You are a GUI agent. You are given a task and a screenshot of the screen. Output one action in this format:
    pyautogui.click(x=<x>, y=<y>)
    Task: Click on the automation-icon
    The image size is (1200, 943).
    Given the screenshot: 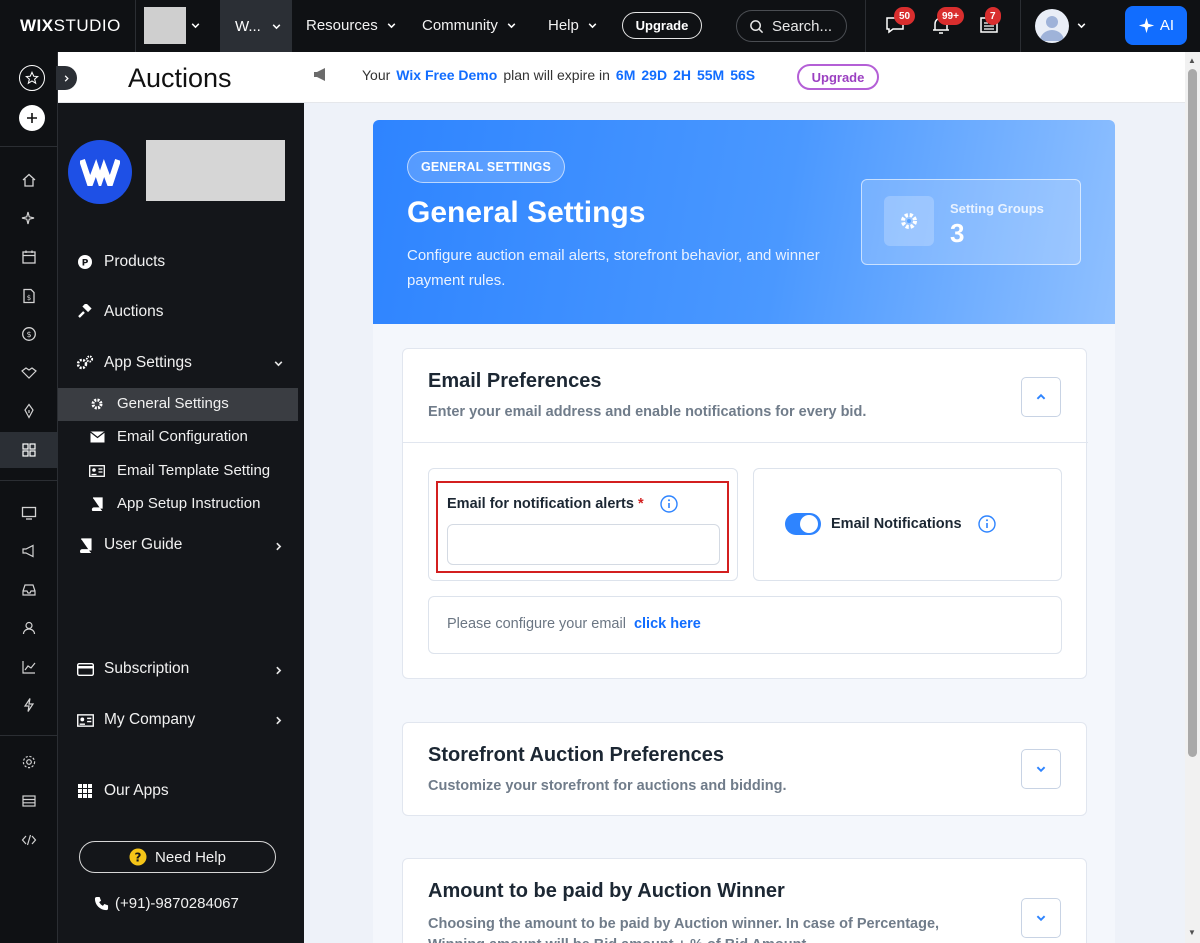 What is the action you would take?
    pyautogui.click(x=29, y=705)
    